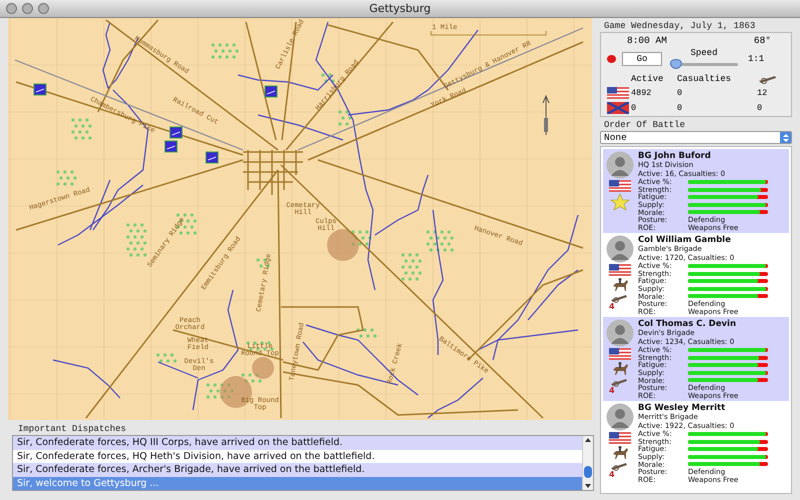 This screenshot has width=800, height=500. Describe the element at coordinates (400, 8) in the screenshot. I see `window-title: Gettysburg` at that location.